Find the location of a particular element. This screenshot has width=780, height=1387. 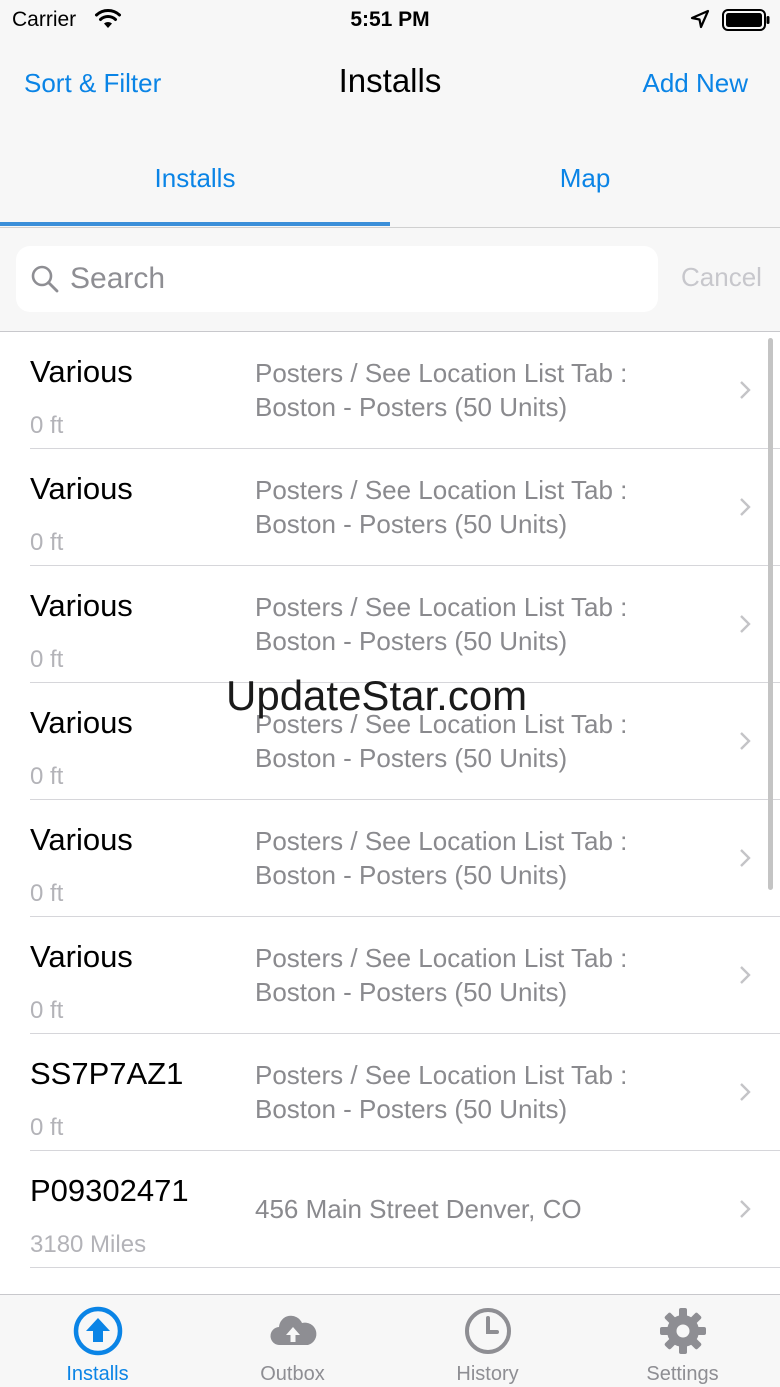

tab-label: Outbox is located at coordinates (292, 1374).